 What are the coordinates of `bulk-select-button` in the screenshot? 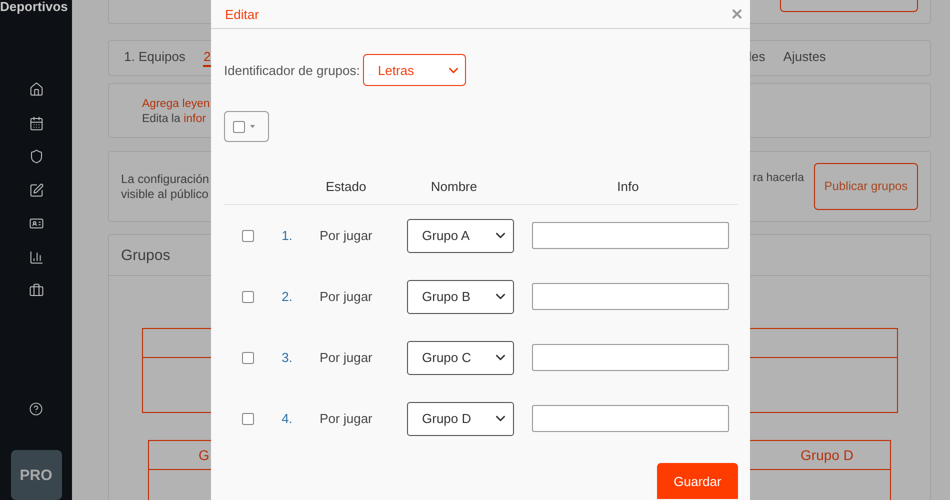 It's located at (246, 126).